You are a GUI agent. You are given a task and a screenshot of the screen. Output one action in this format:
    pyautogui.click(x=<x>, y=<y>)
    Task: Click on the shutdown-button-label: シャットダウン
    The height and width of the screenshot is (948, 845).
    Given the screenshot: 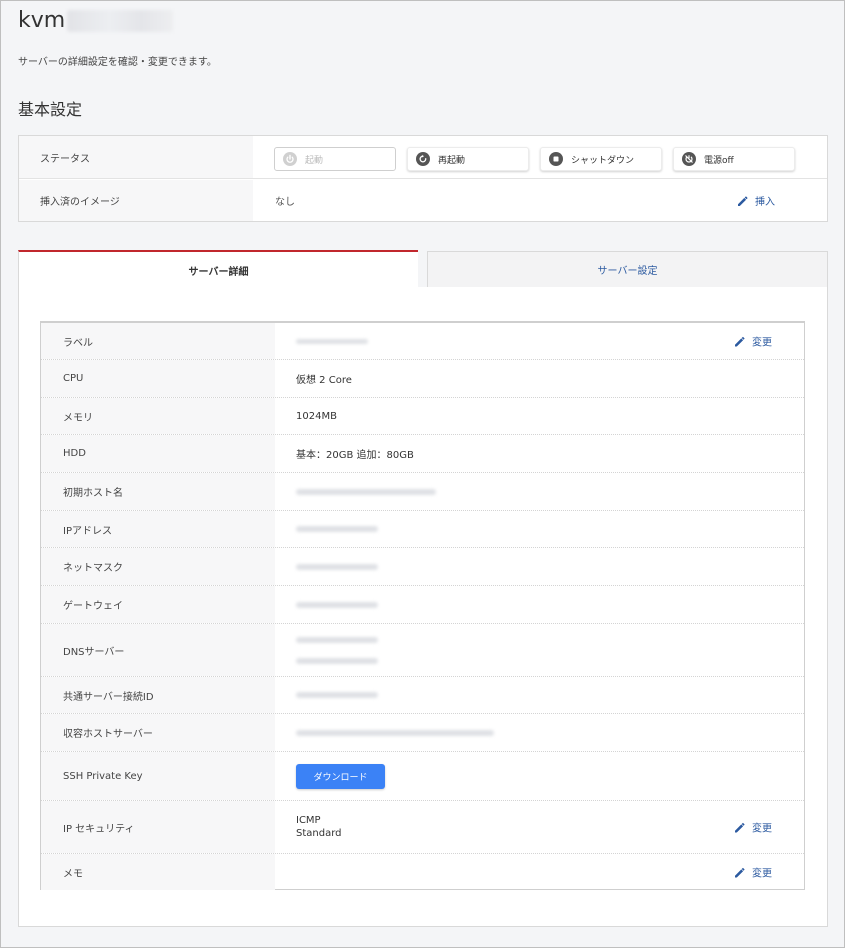 What is the action you would take?
    pyautogui.click(x=603, y=160)
    